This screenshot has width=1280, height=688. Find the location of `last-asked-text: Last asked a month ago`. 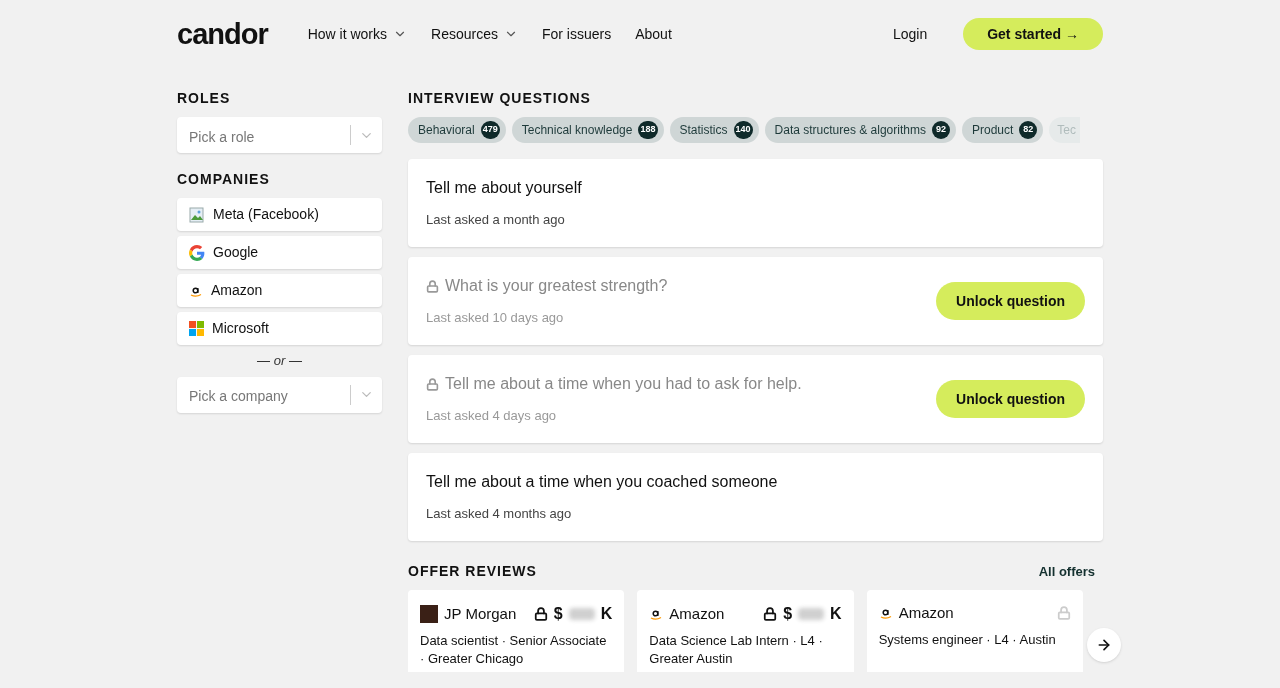

last-asked-text: Last asked a month ago is located at coordinates (496, 220).